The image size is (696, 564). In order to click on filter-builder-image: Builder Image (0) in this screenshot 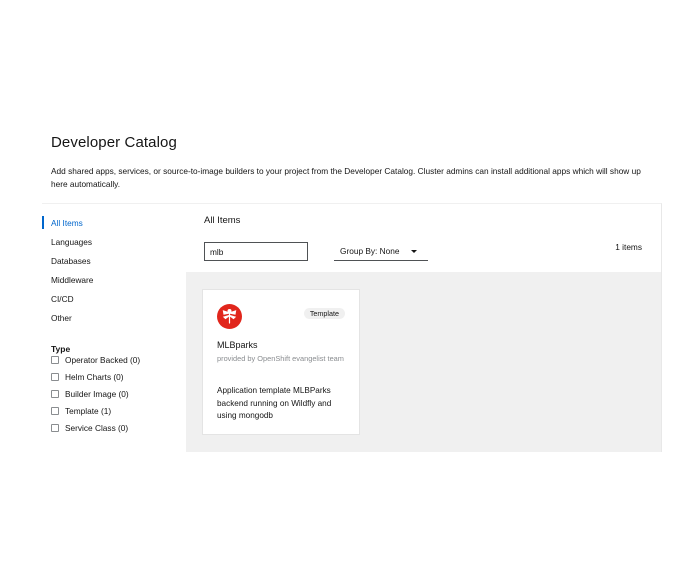, I will do `click(90, 394)`.